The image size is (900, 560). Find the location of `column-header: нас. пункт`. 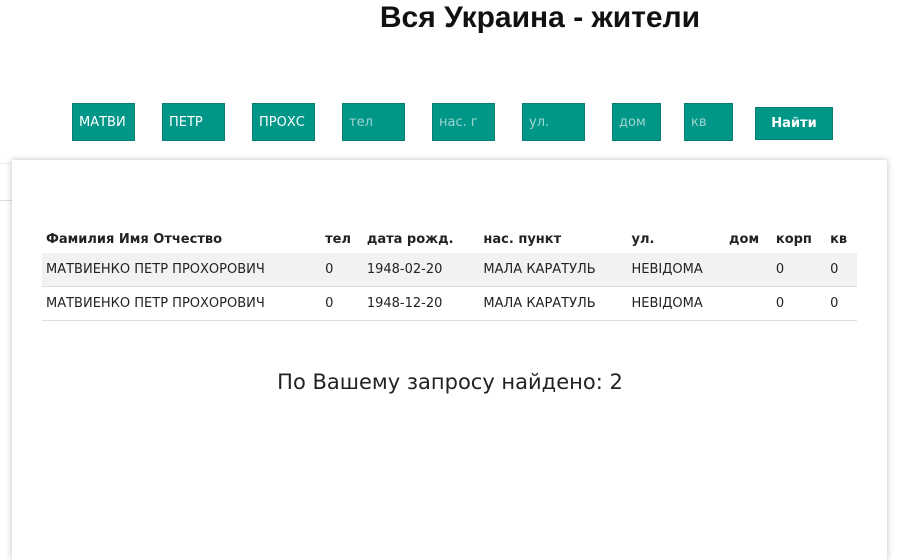

column-header: нас. пункт is located at coordinates (522, 239).